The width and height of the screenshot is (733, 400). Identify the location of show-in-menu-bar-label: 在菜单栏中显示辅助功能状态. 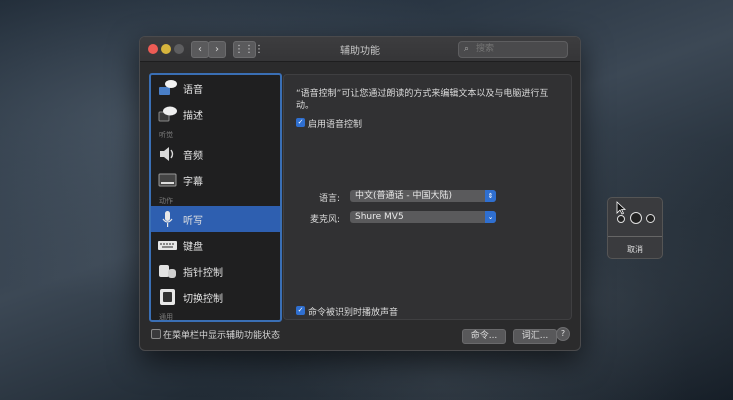
(222, 336).